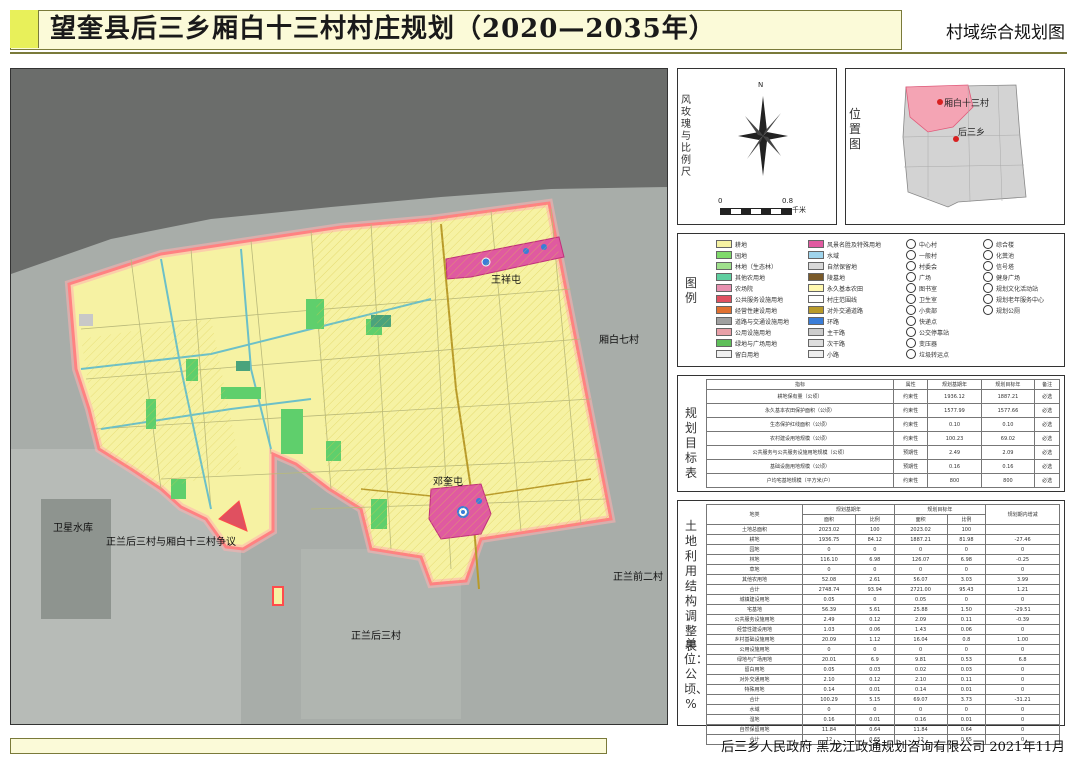  I want to click on table-header-cell: 指标, so click(800, 384).